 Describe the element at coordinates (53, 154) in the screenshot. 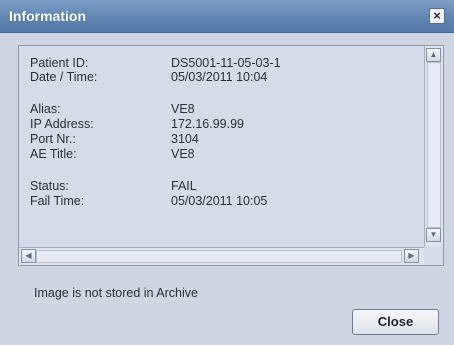

I see `detail-label: AE Title:` at that location.